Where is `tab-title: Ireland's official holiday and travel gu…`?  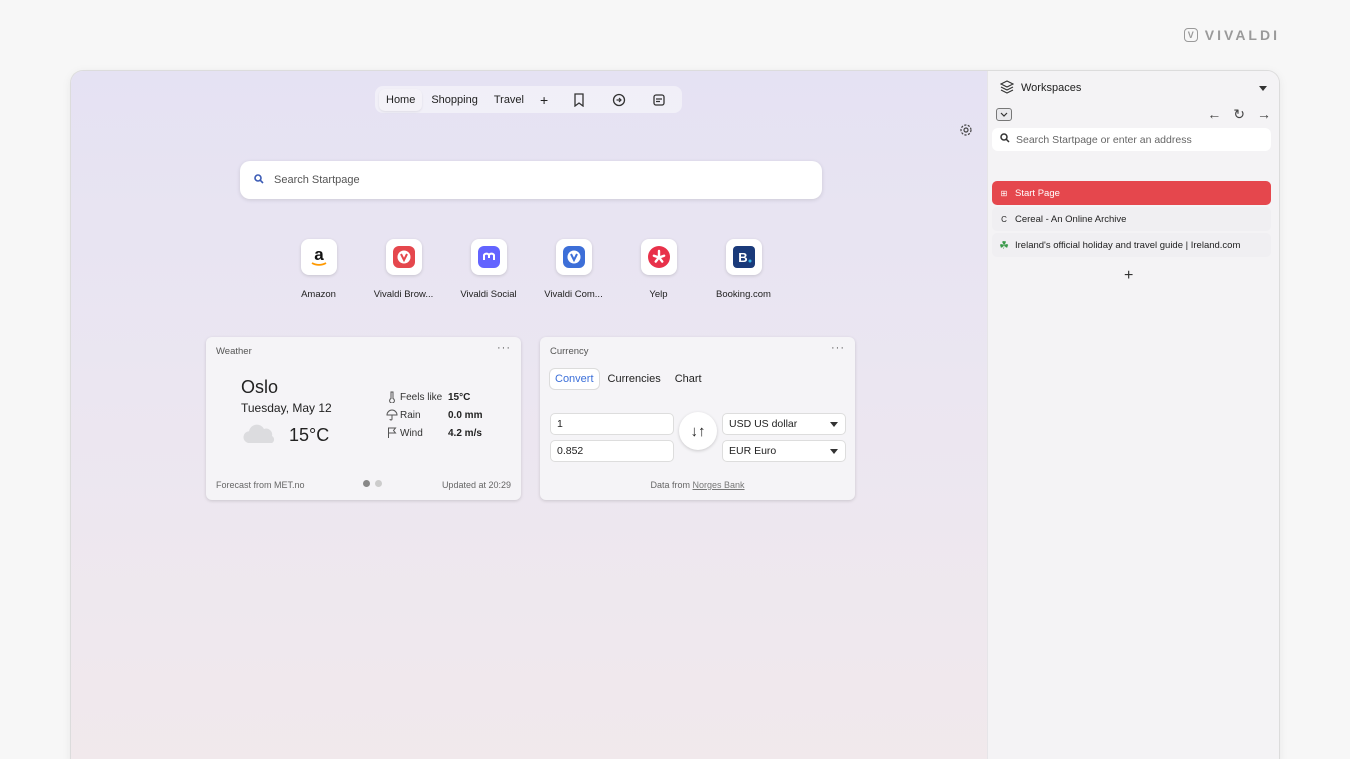 tab-title: Ireland's official holiday and travel gu… is located at coordinates (1128, 245).